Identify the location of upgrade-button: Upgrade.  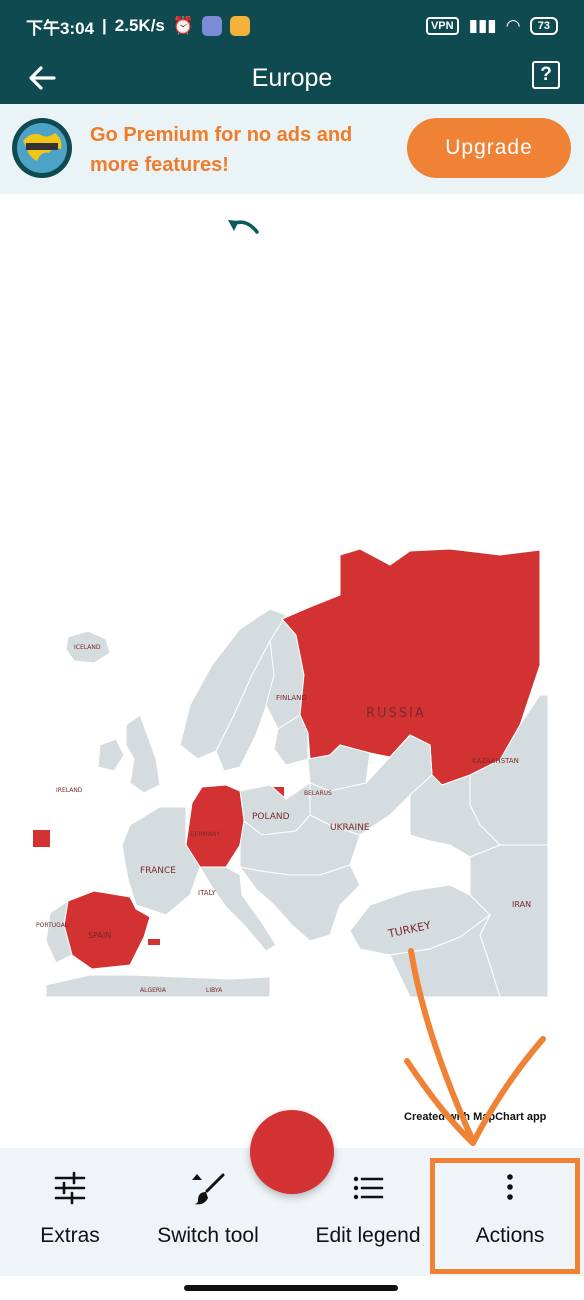
(489, 148).